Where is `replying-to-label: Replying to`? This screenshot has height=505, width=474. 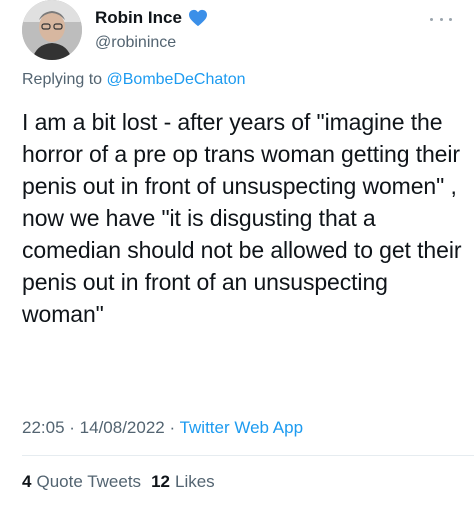
replying-to-label: Replying to is located at coordinates (64, 79).